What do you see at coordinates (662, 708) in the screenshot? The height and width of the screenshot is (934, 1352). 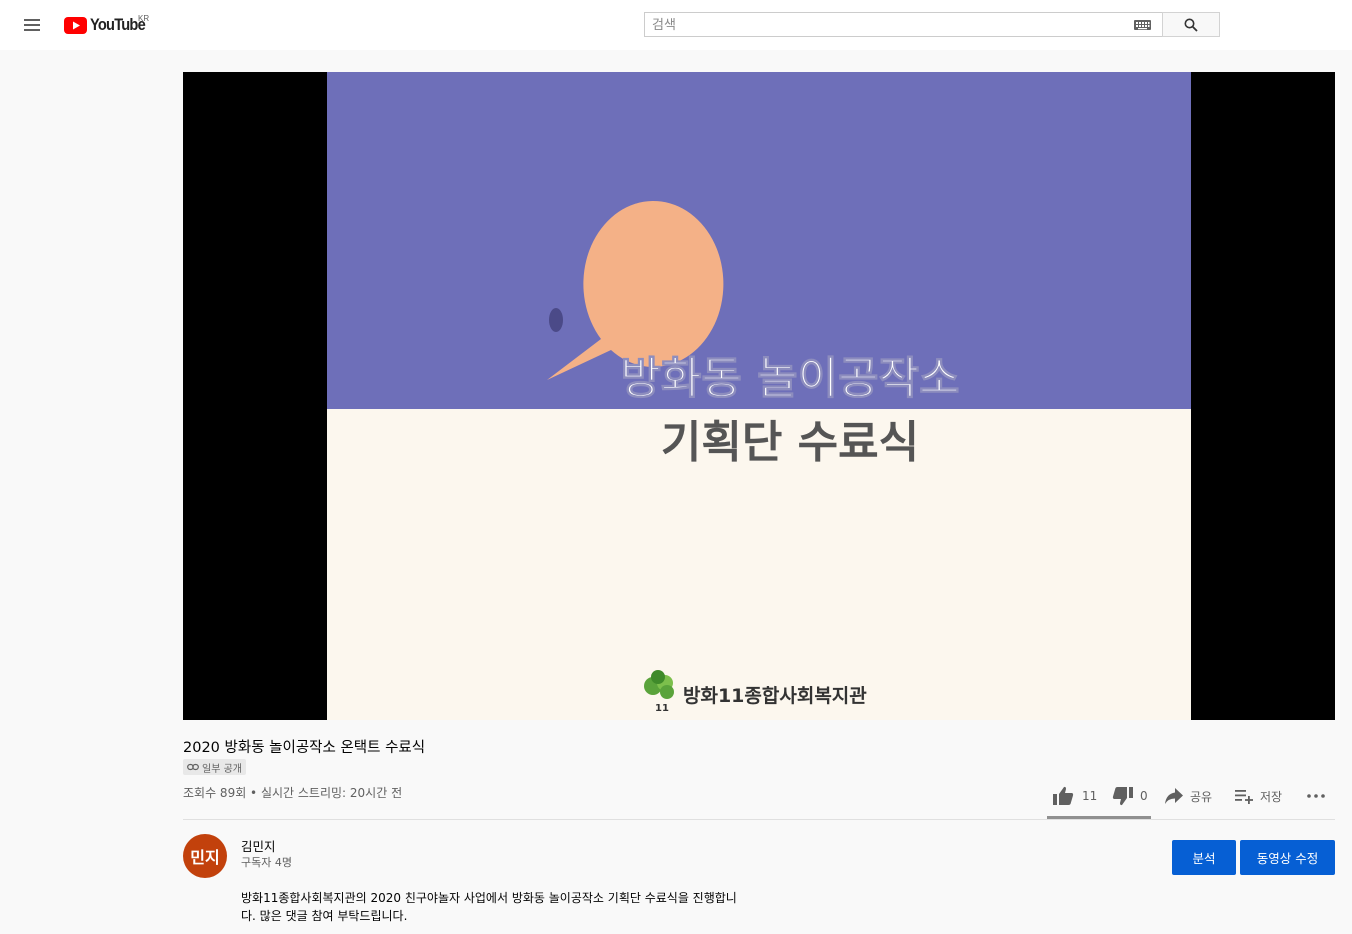 I see `org-logo-number: 11` at bounding box center [662, 708].